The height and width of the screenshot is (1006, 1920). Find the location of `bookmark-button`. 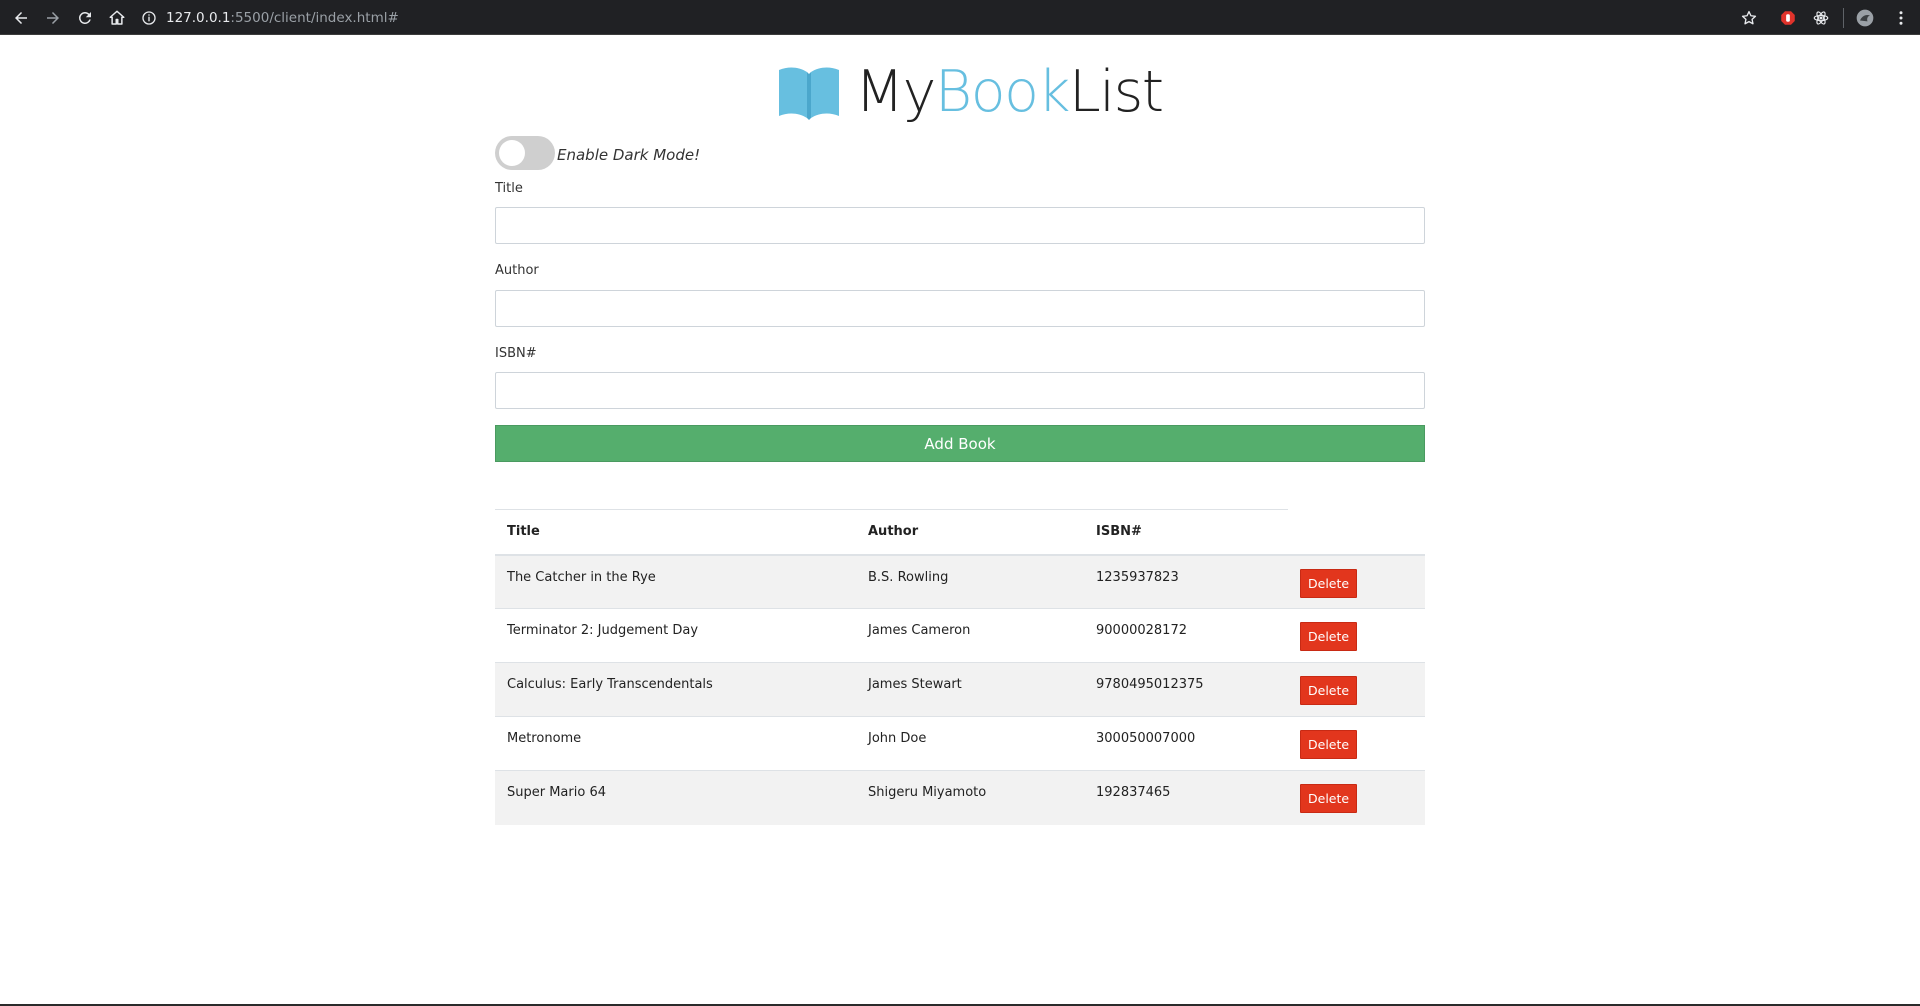

bookmark-button is located at coordinates (1749, 18).